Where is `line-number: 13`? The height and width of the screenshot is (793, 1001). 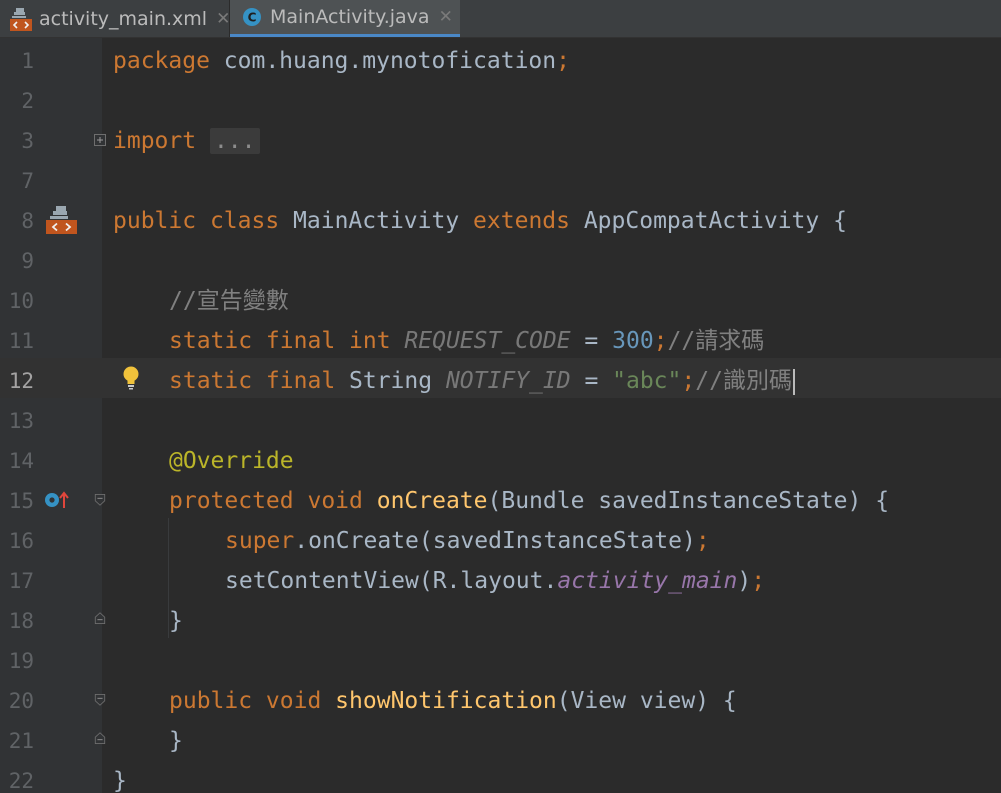 line-number: 13 is located at coordinates (21, 421).